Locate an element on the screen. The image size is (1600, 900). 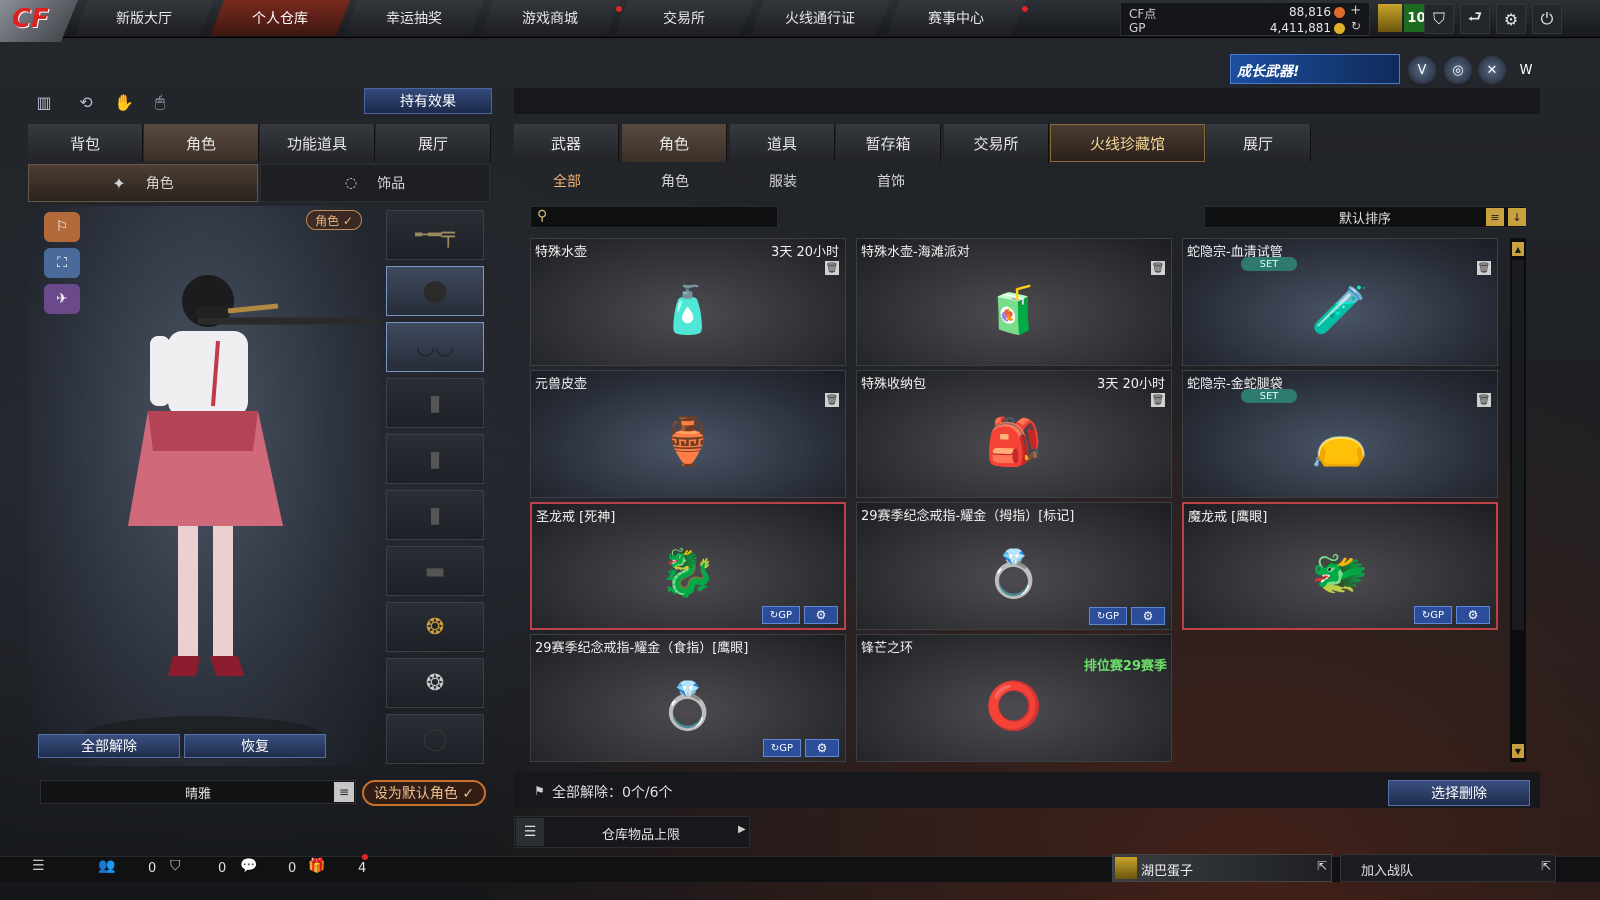
slot-armor: ▮ is located at coordinates (435, 459).